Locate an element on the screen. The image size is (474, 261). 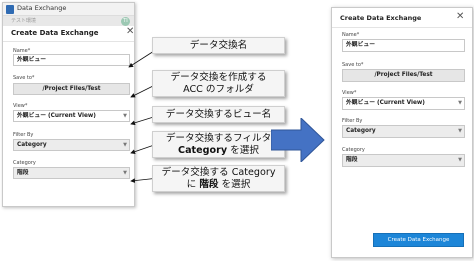
dialog-title: Create Data Exchange is located at coordinates (381, 18).